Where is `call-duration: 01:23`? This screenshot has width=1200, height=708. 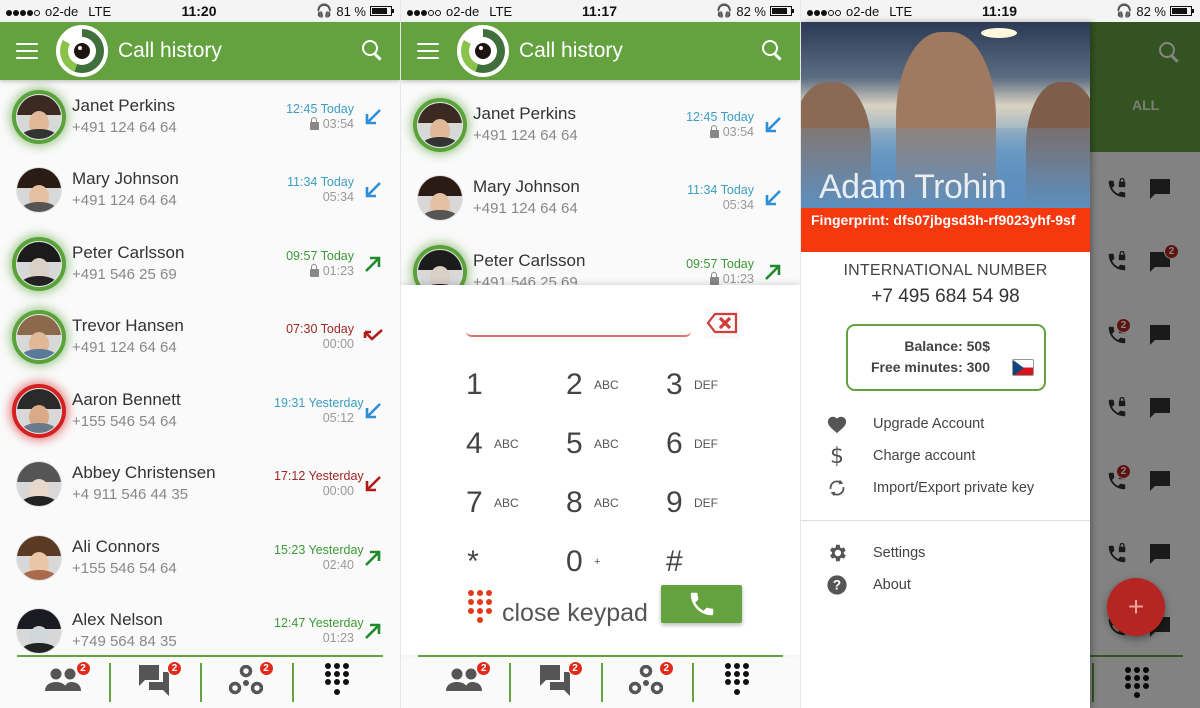
call-duration: 01:23 is located at coordinates (314, 638).